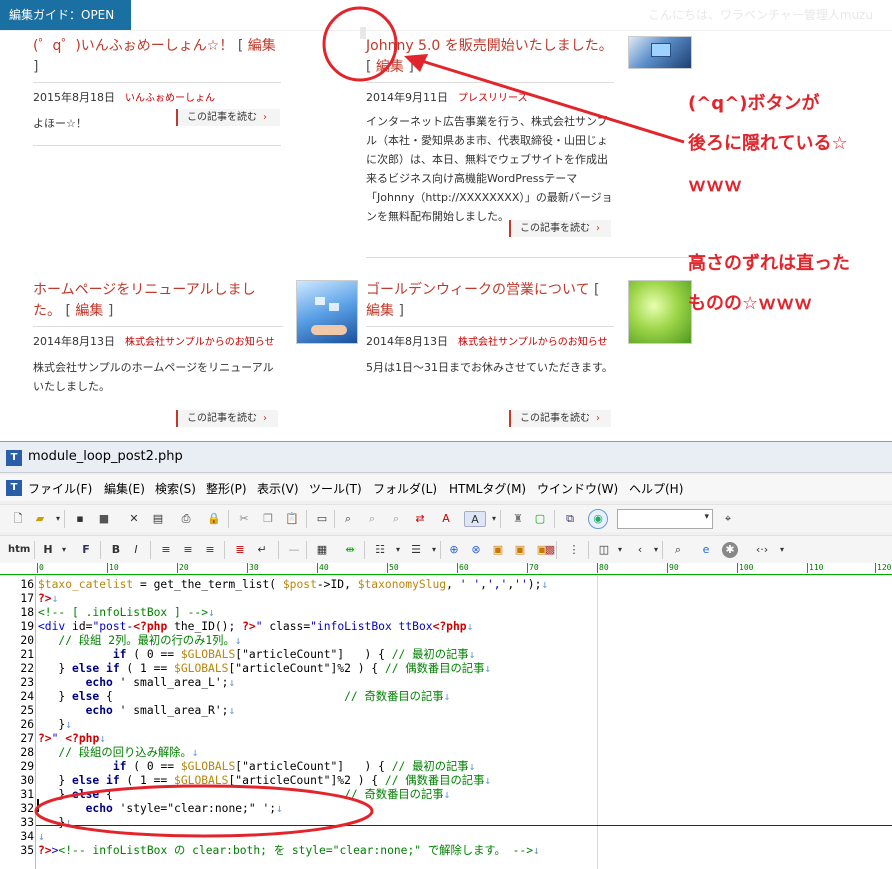 This screenshot has height=869, width=892. What do you see at coordinates (475, 519) in the screenshot?
I see `spellcheck-icon: A` at bounding box center [475, 519].